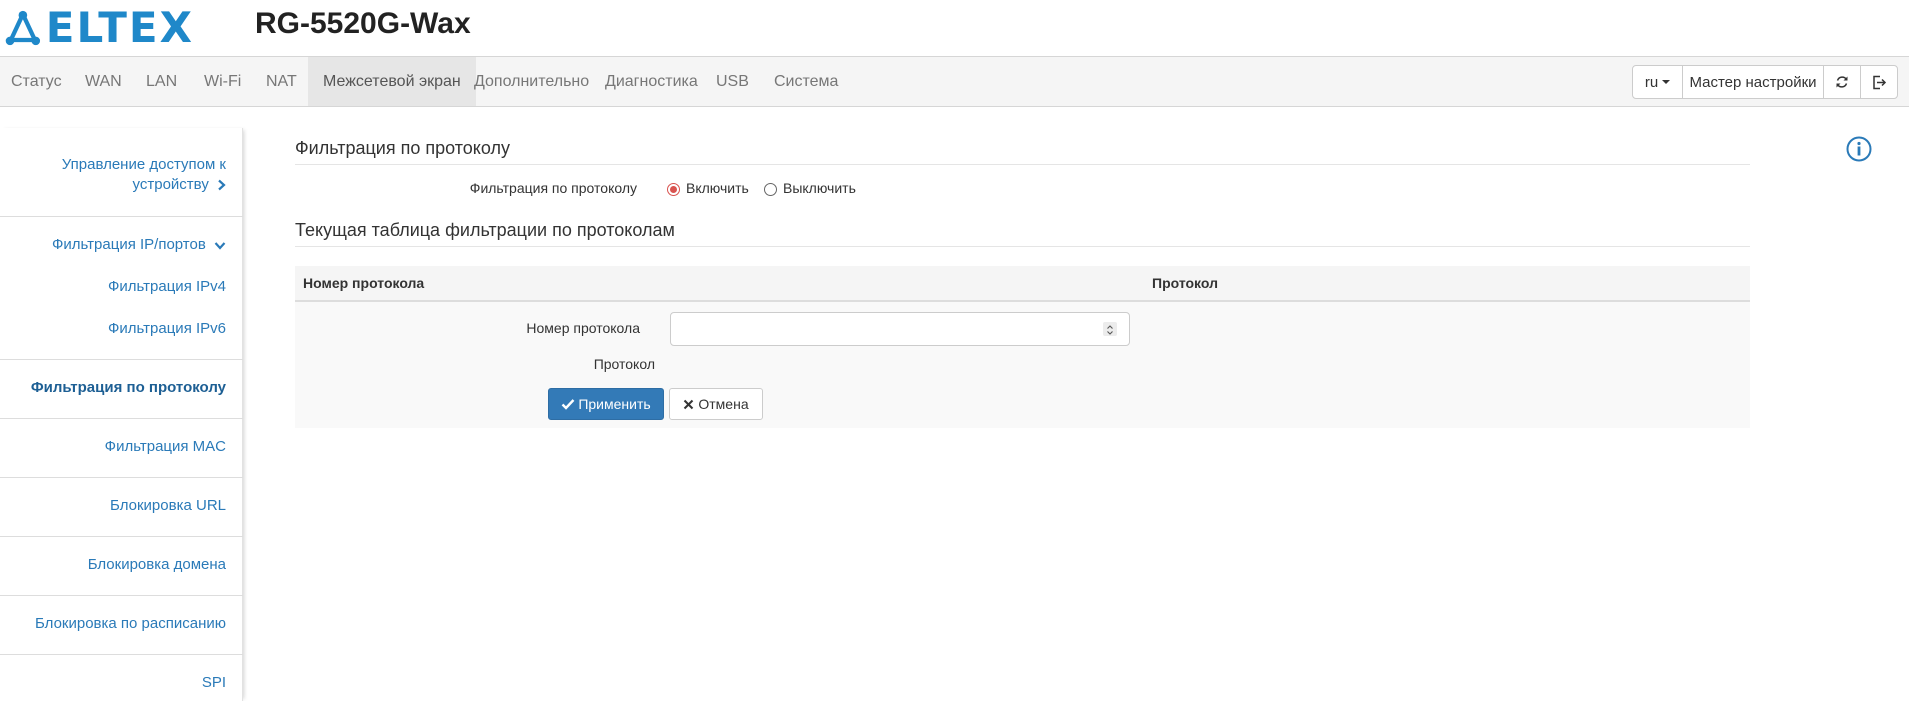 The height and width of the screenshot is (701, 1909). What do you see at coordinates (128, 388) in the screenshot?
I see `sidebar-item-protocol-filter: Фильтрация по протоколу` at bounding box center [128, 388].